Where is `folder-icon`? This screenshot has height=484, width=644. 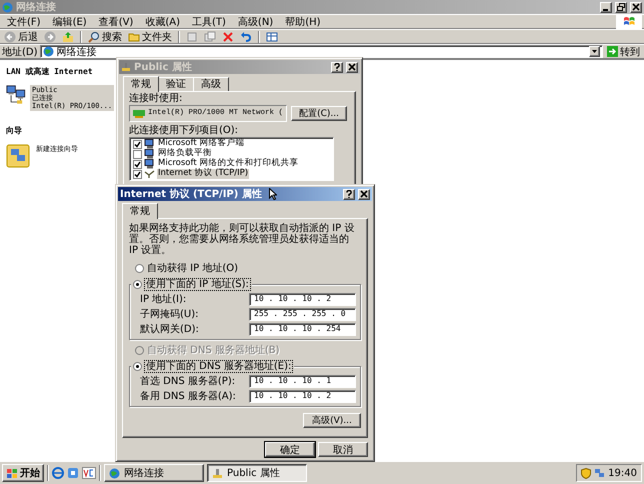
folder-icon is located at coordinates (134, 36).